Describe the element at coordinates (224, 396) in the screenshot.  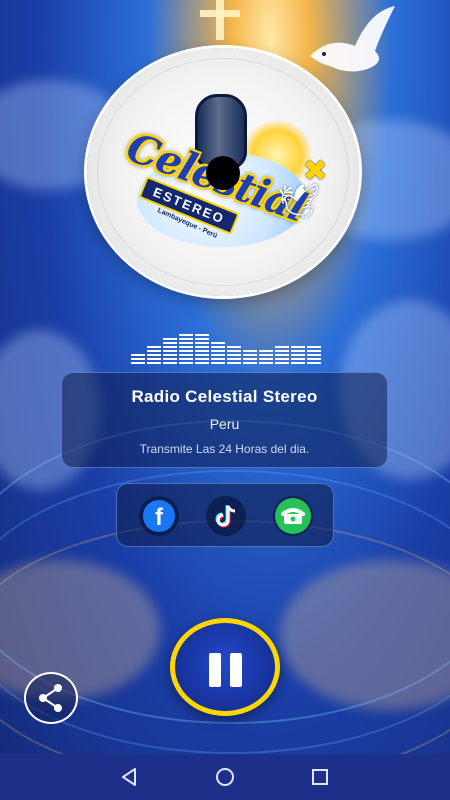
I see `station-name: Radio Celestial Stereo` at that location.